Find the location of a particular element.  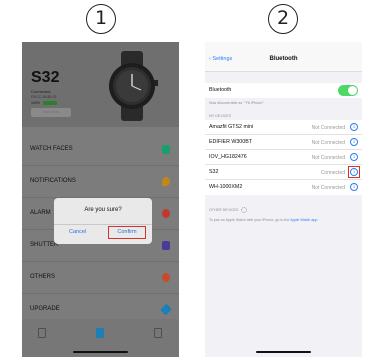

bluetooth-toggle-label: Bluetooth is located at coordinates (220, 90).